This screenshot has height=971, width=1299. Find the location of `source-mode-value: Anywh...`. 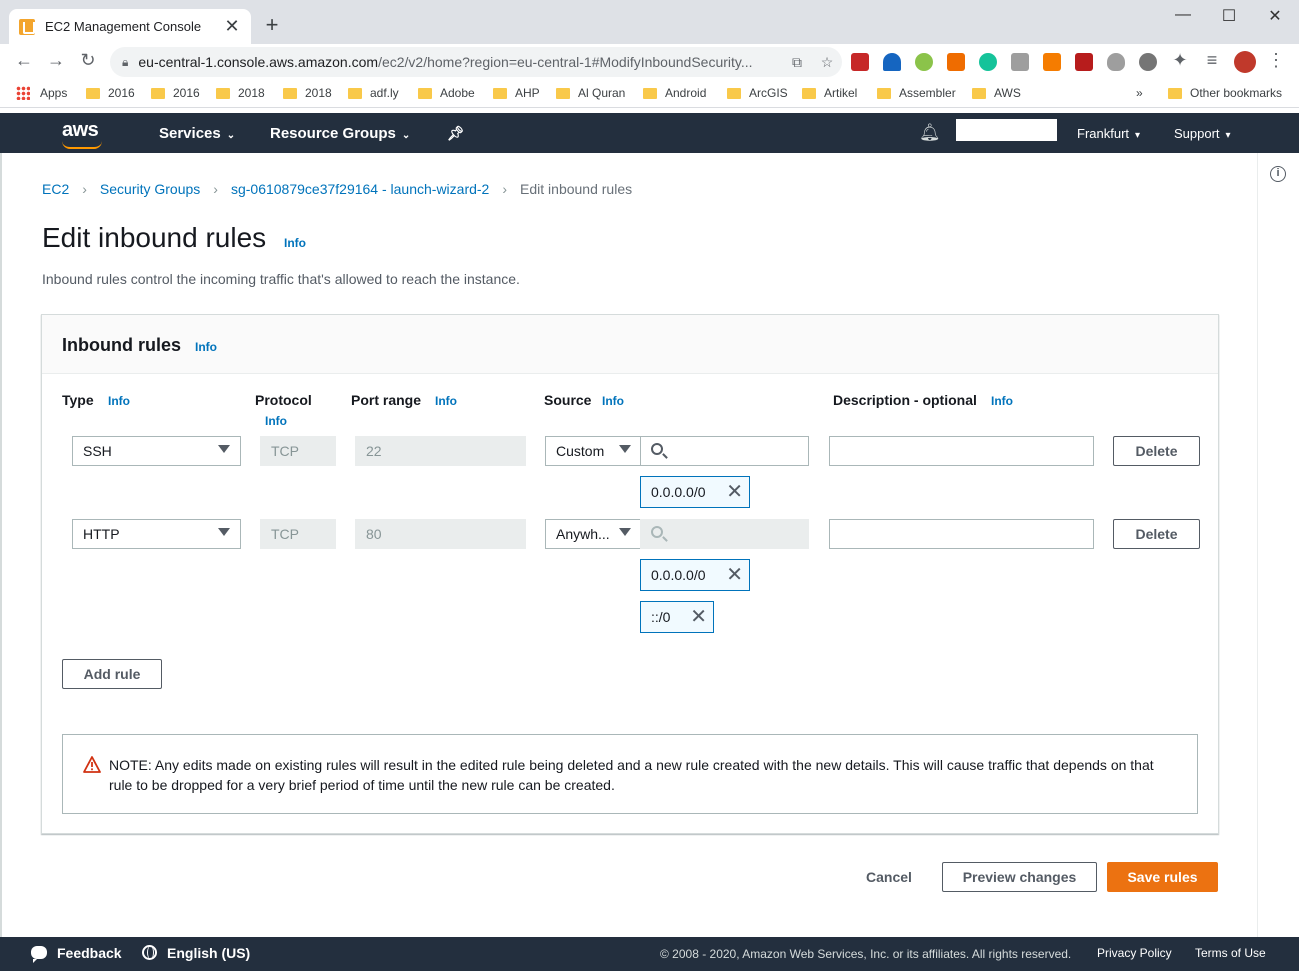

source-mode-value: Anywh... is located at coordinates (583, 534).